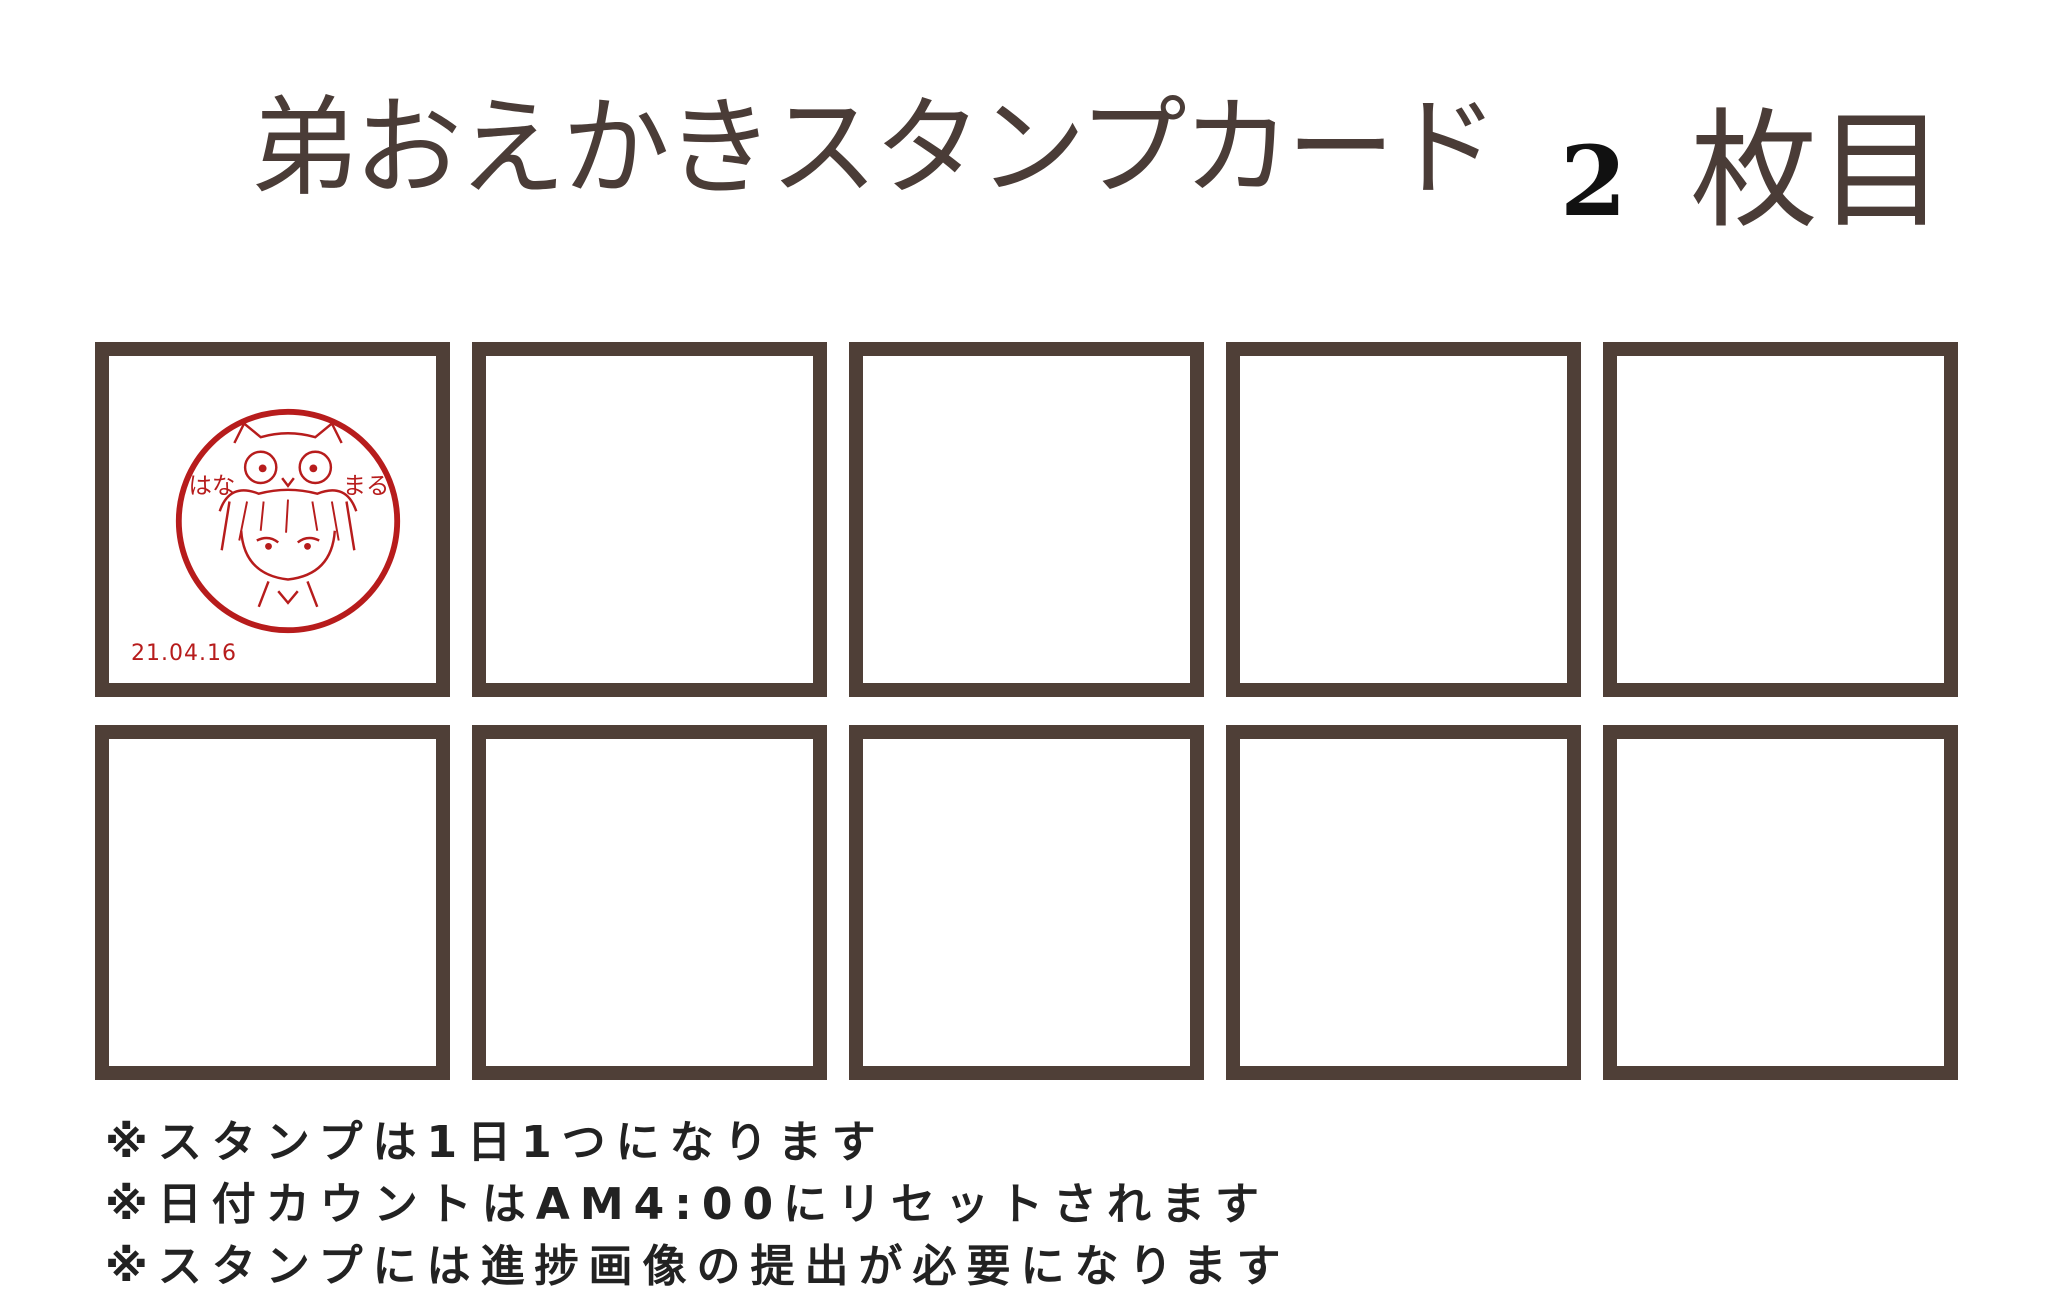  I want to click on stamp-label-right: まる, so click(366, 486).